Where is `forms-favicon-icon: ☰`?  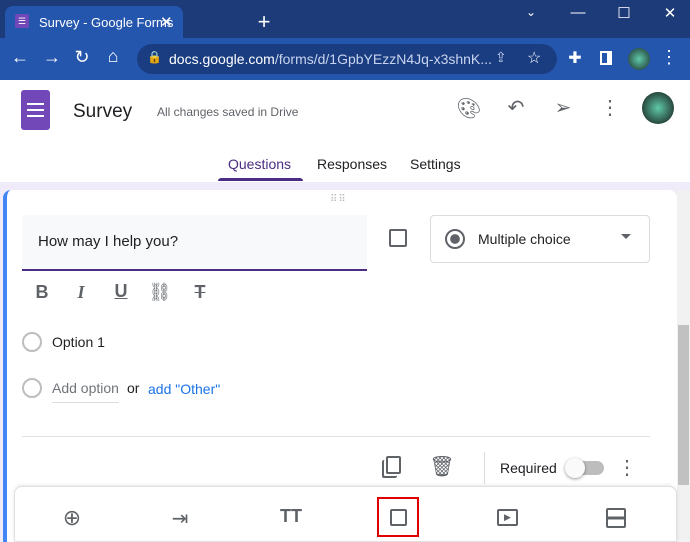
forms-favicon-icon: ☰ is located at coordinates (22, 21).